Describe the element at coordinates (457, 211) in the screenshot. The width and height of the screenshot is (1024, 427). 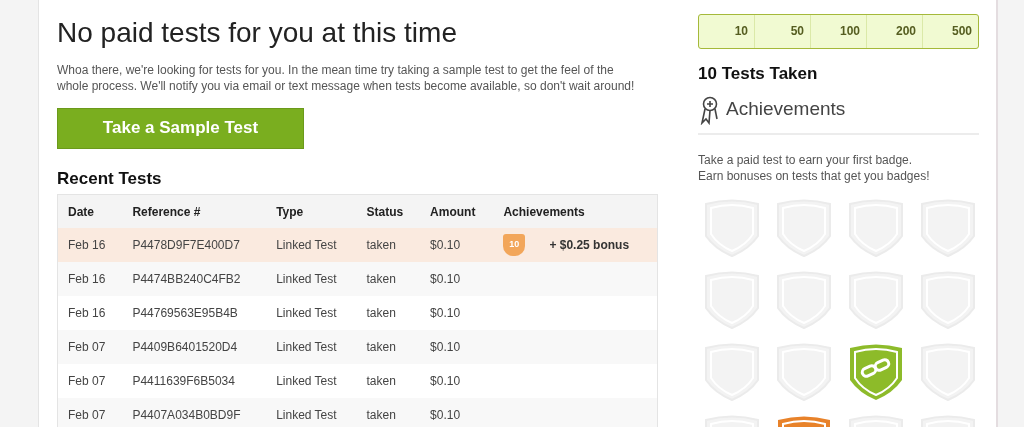
I see `column-header: Amount` at that location.